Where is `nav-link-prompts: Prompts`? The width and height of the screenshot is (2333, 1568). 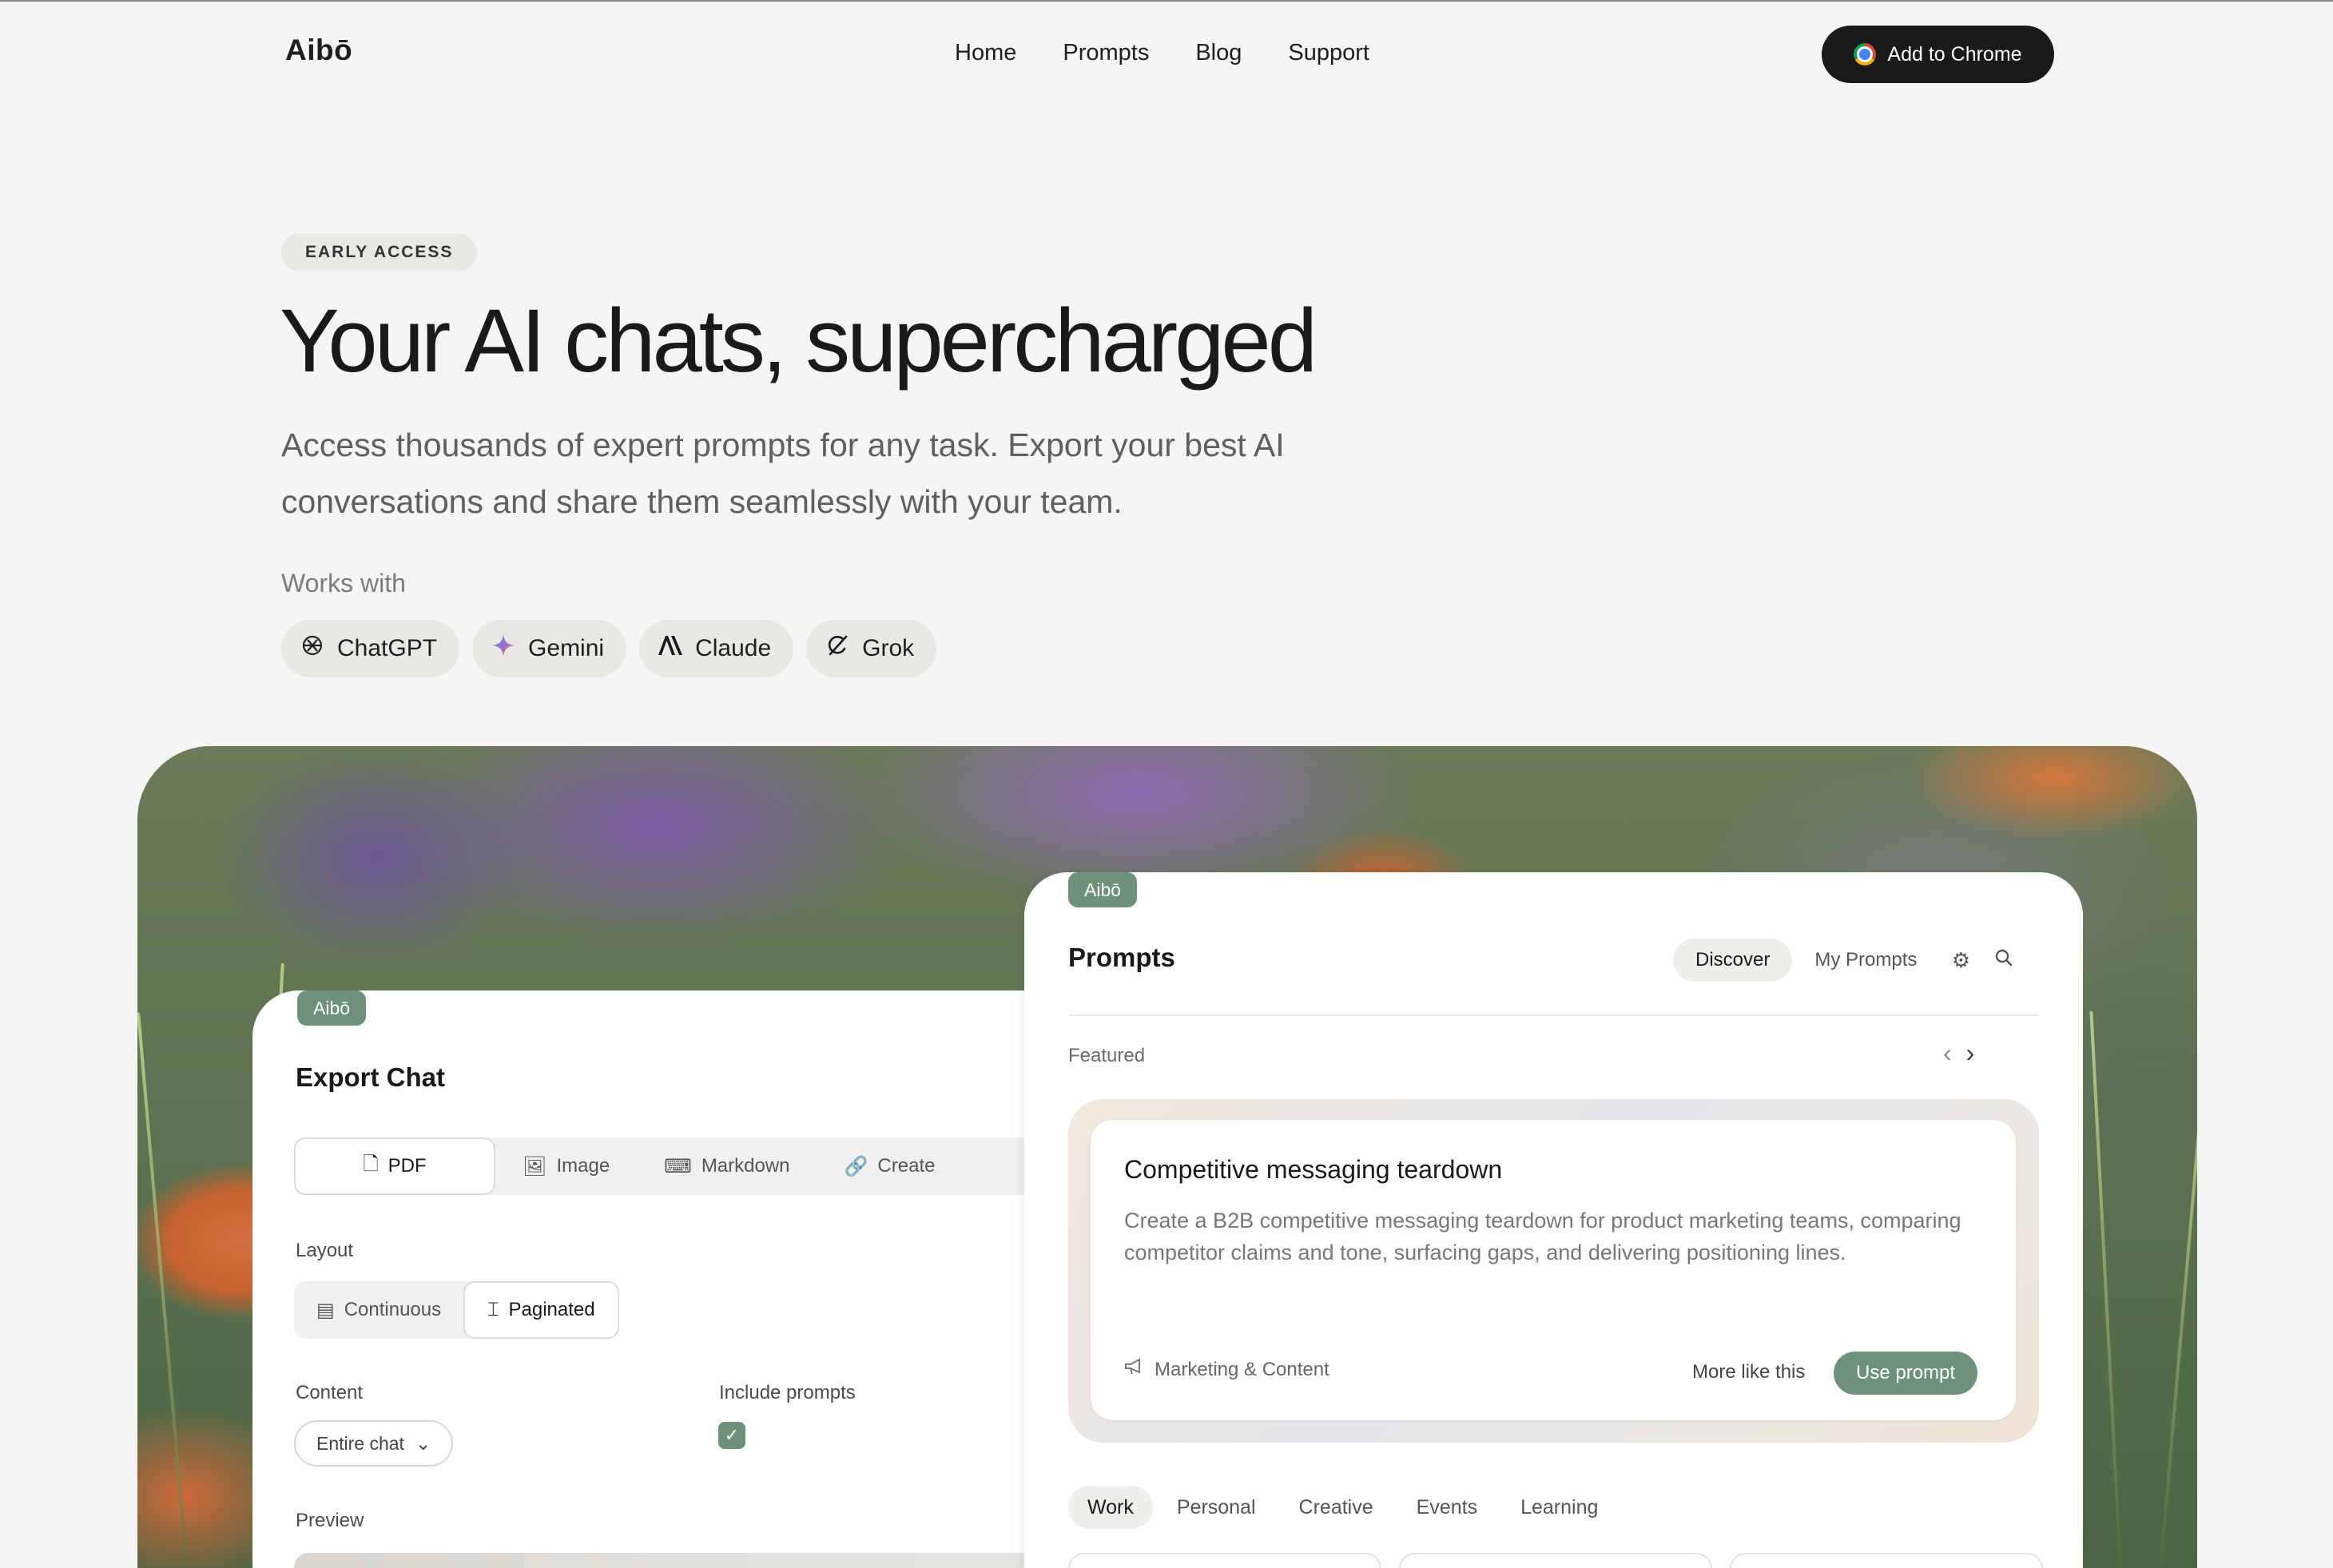 nav-link-prompts: Prompts is located at coordinates (1106, 53).